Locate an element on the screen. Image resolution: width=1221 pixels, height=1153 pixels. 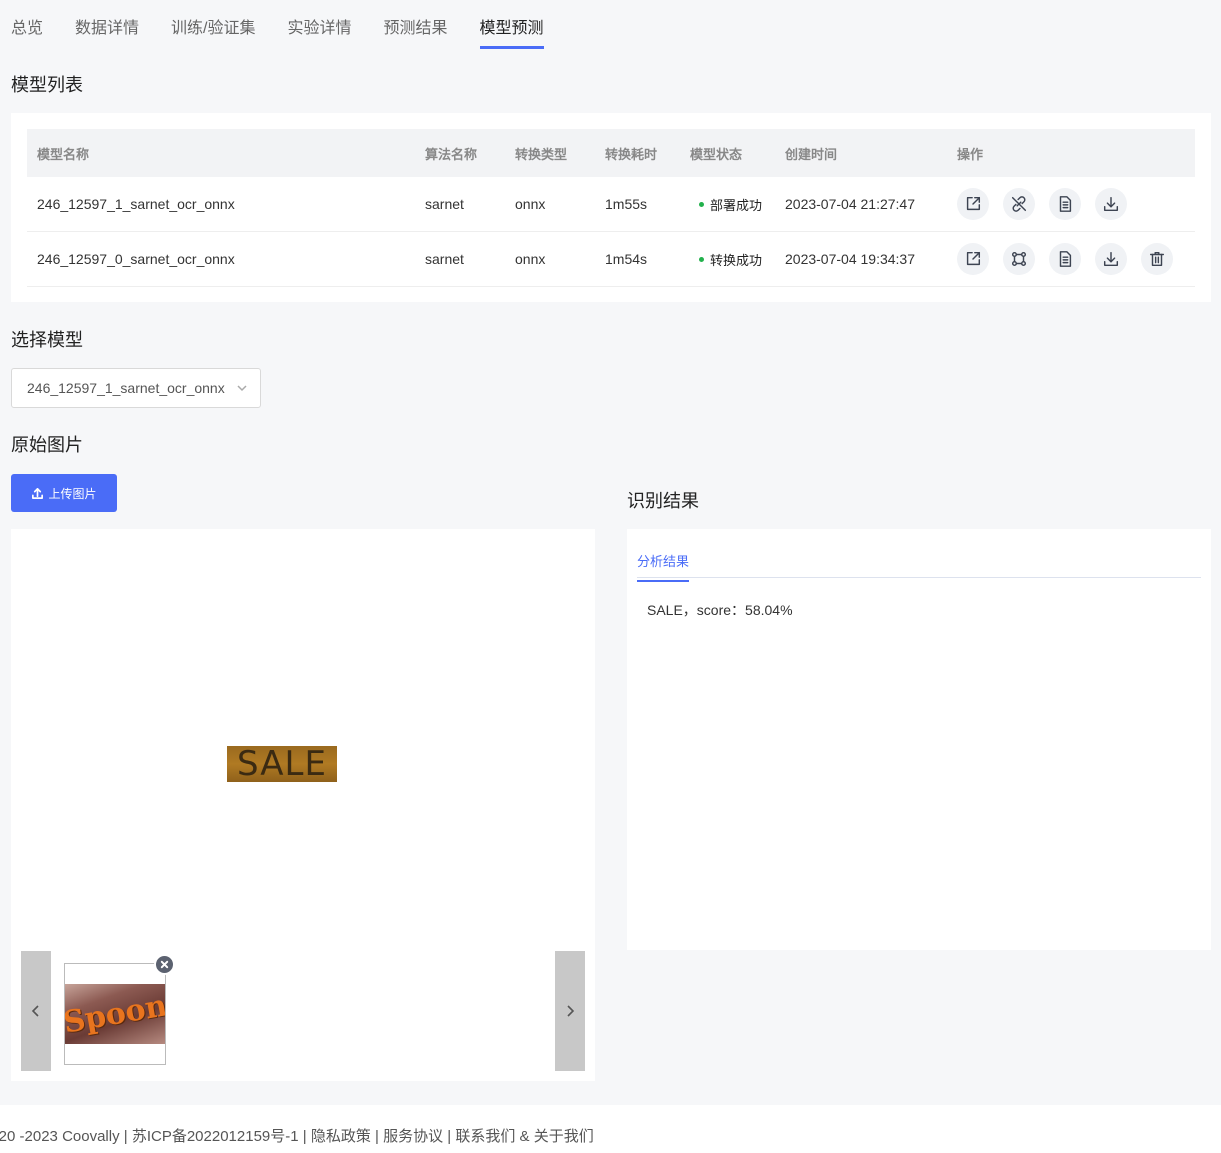
delete-icon is located at coordinates (1157, 259).